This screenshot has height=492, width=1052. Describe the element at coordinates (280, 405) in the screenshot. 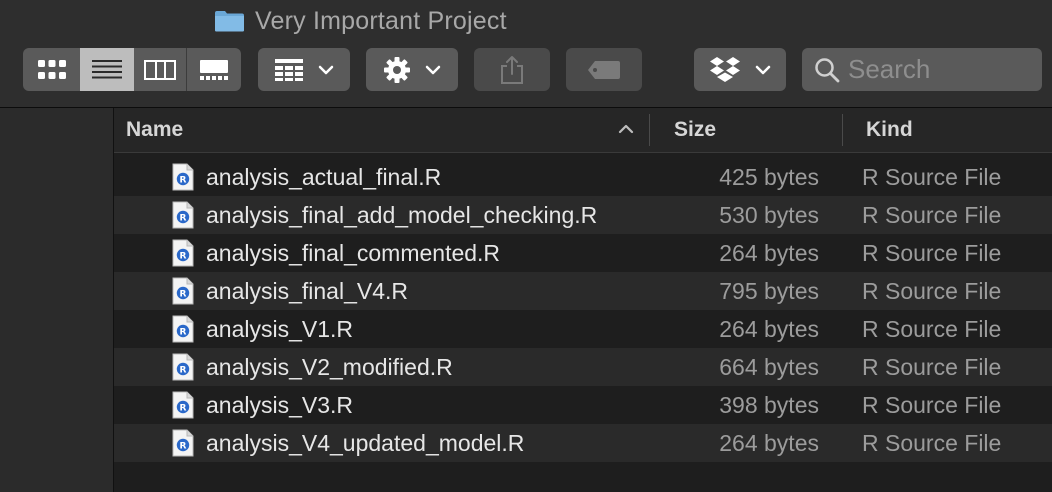

I see `file-name: analysis_V3.R` at that location.